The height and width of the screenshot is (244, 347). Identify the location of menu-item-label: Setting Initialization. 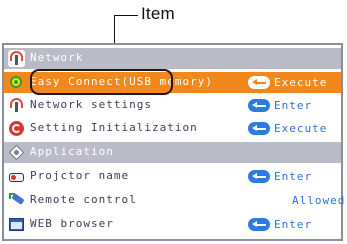
(114, 127).